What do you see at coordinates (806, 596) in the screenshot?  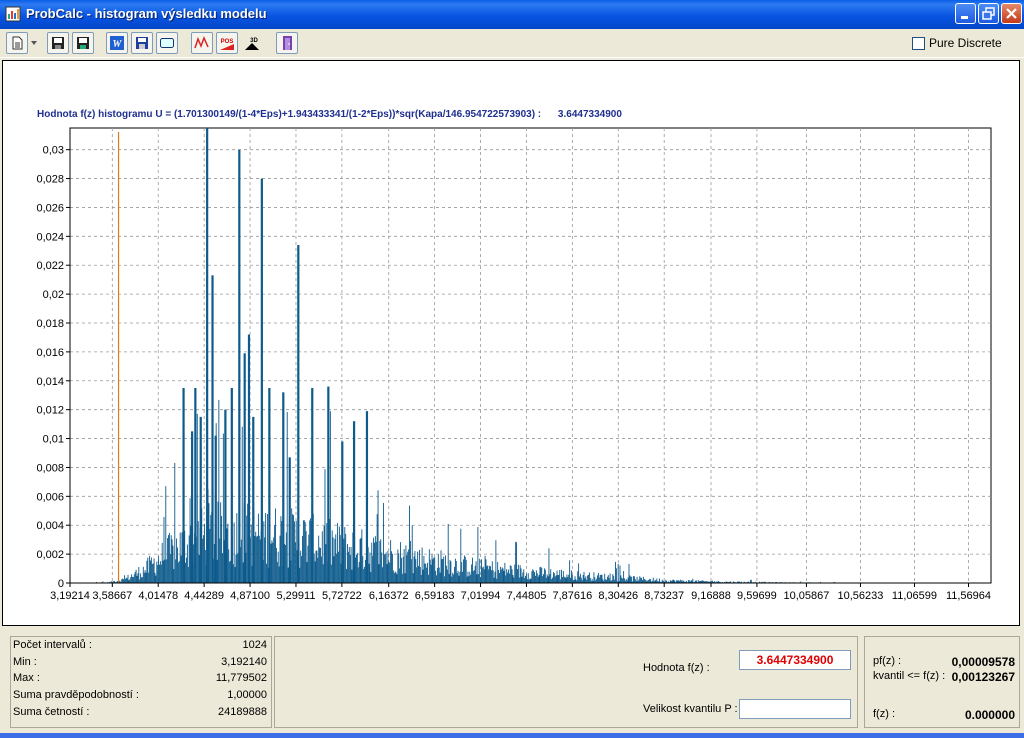 I see `x-tick-label: 10,05867` at bounding box center [806, 596].